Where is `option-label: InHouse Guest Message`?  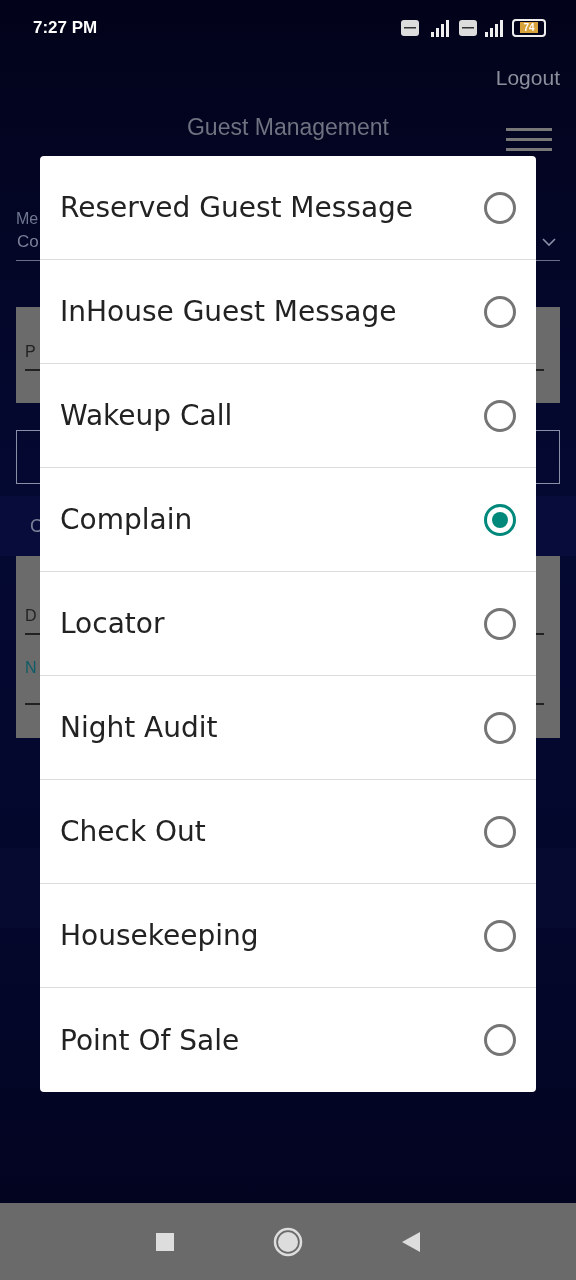 option-label: InHouse Guest Message is located at coordinates (228, 311).